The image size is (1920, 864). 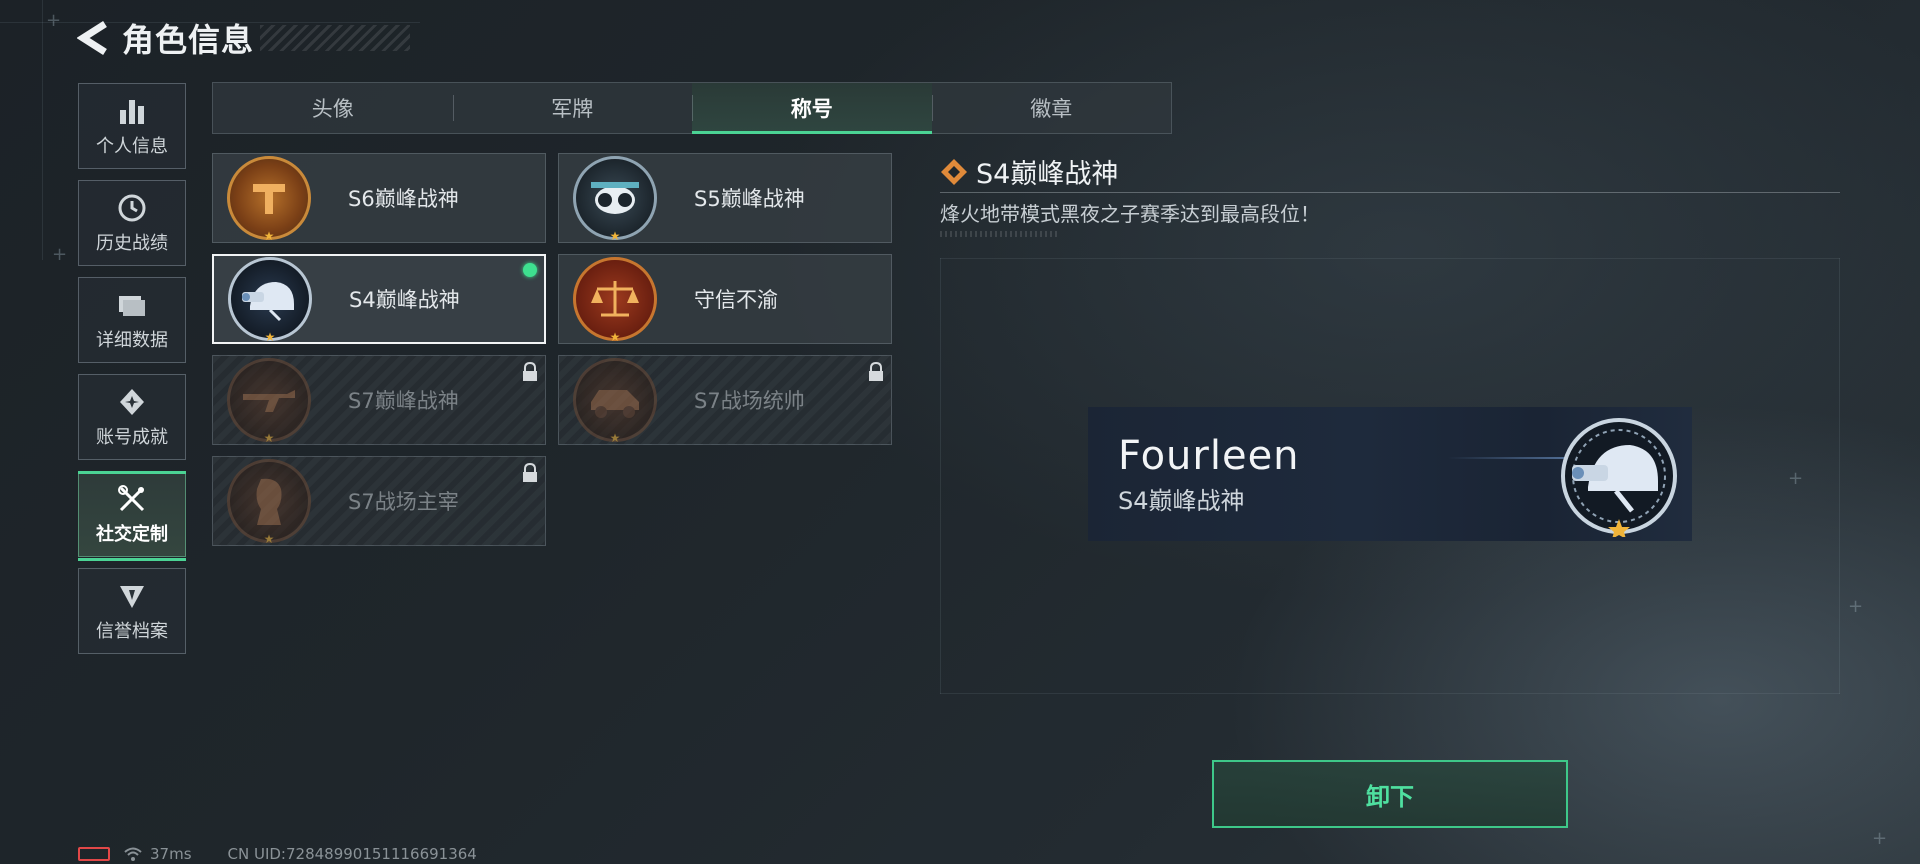 What do you see at coordinates (269, 199) in the screenshot?
I see `s6-emblem-icon: ★` at bounding box center [269, 199].